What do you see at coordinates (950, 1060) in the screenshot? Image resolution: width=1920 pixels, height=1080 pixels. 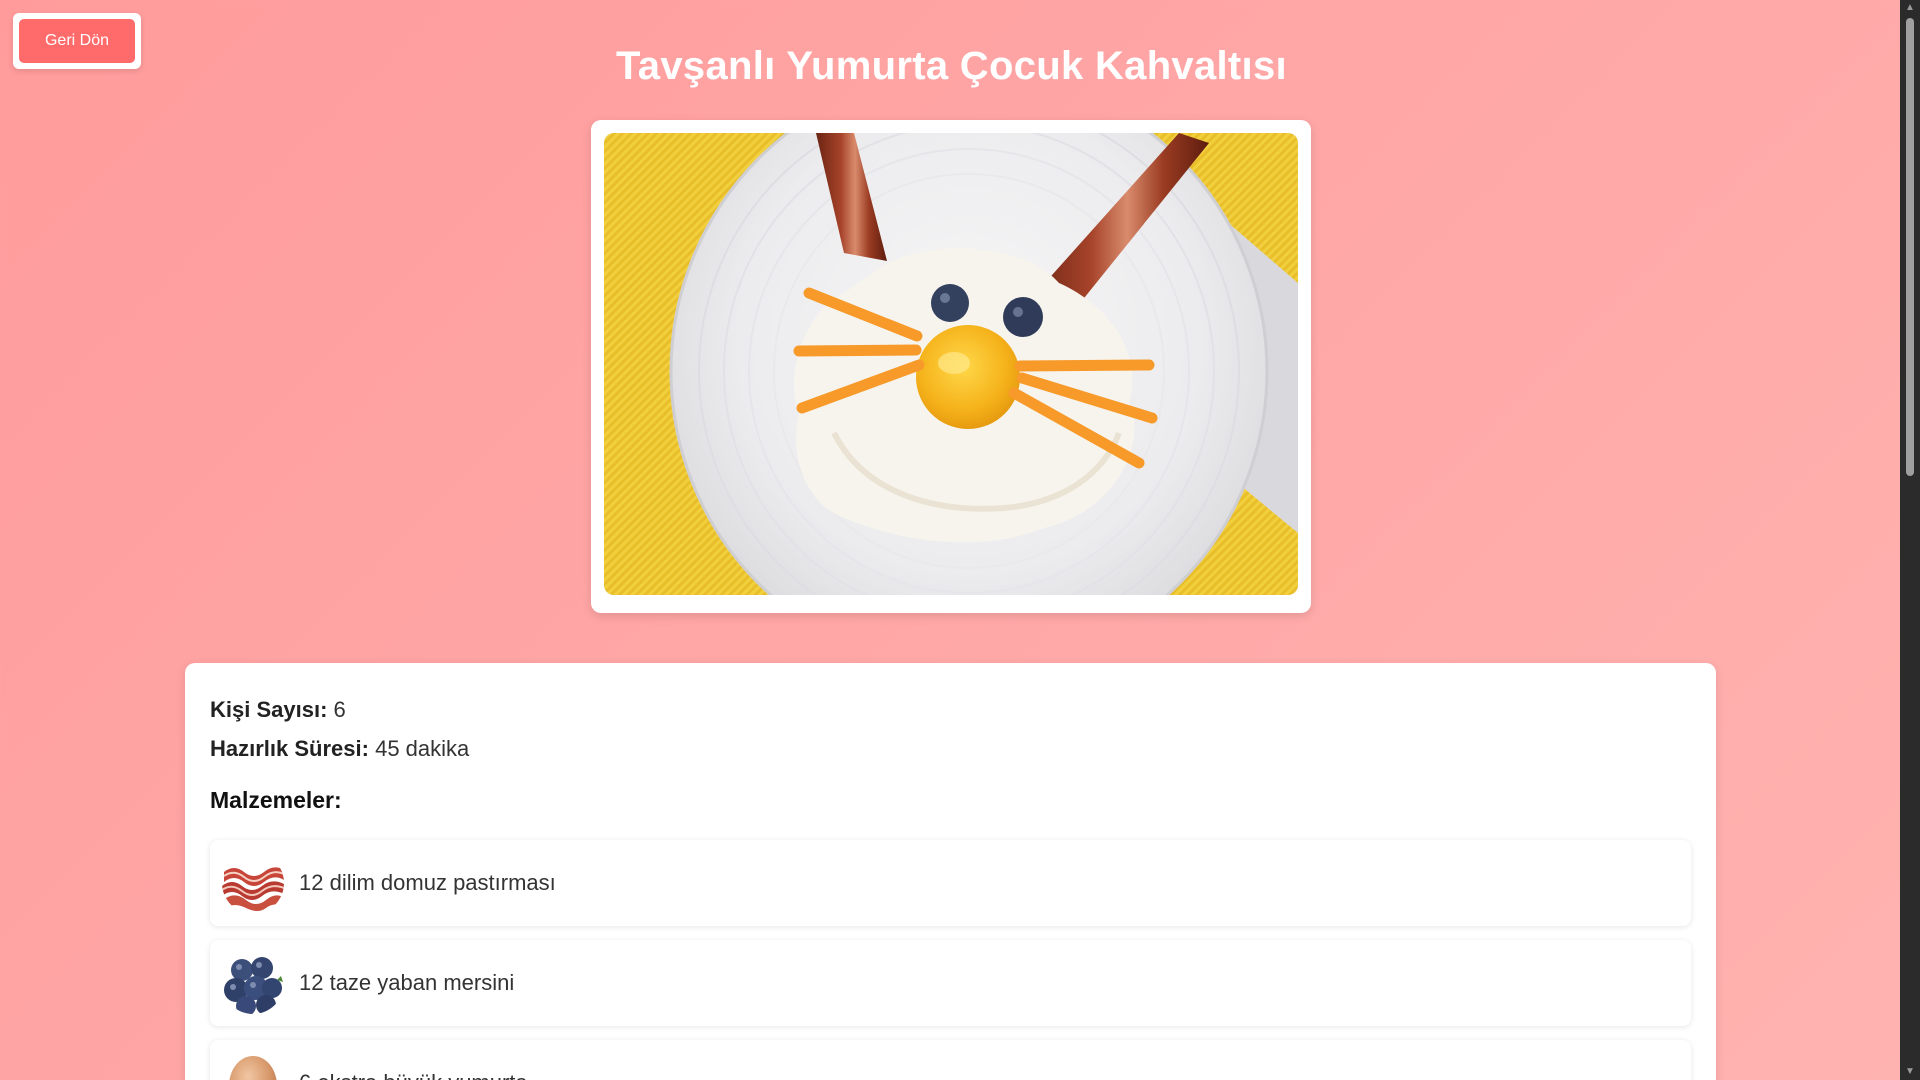 I see `ingredient-item: 6 ekstra büyük yumurta` at bounding box center [950, 1060].